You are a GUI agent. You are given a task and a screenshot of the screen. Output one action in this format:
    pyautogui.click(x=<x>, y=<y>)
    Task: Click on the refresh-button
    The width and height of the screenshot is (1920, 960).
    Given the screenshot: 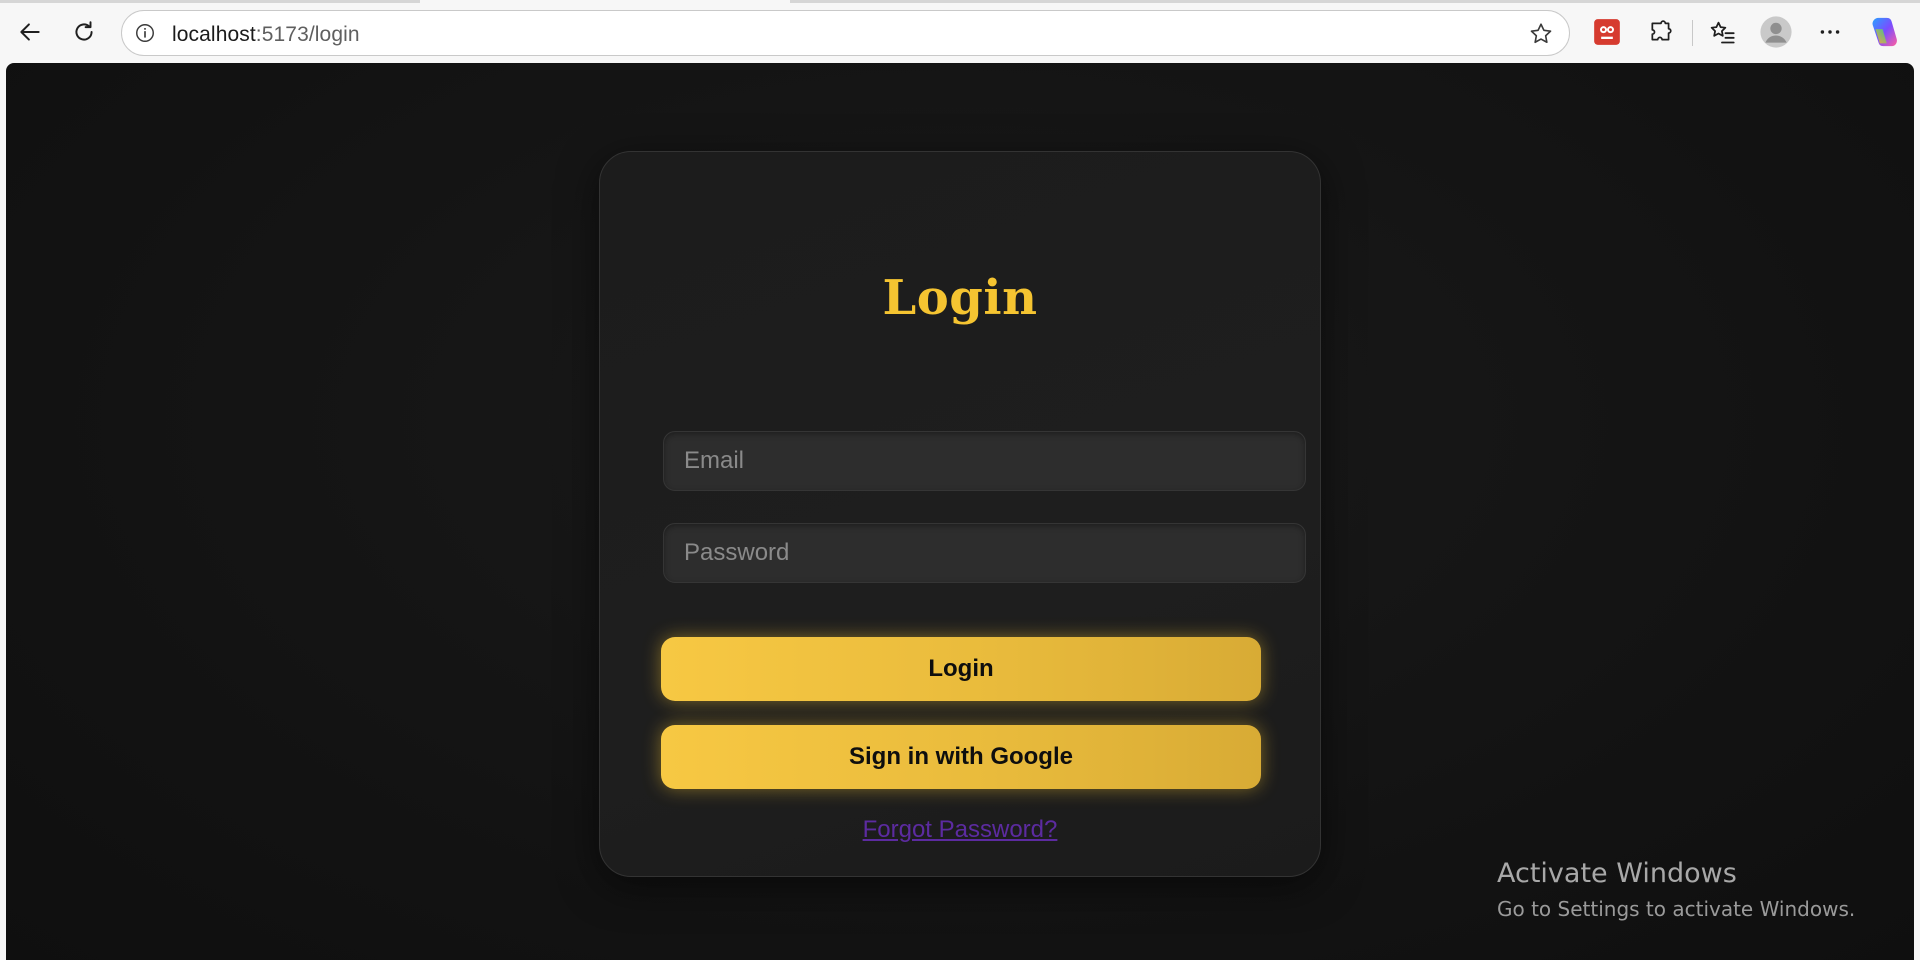 What is the action you would take?
    pyautogui.click(x=84, y=32)
    